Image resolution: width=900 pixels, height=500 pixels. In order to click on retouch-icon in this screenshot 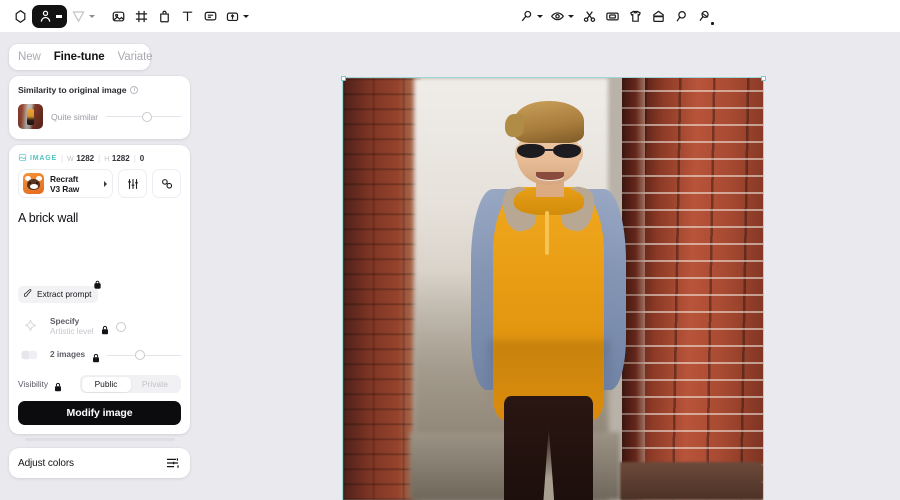, I will do `click(704, 16)`.